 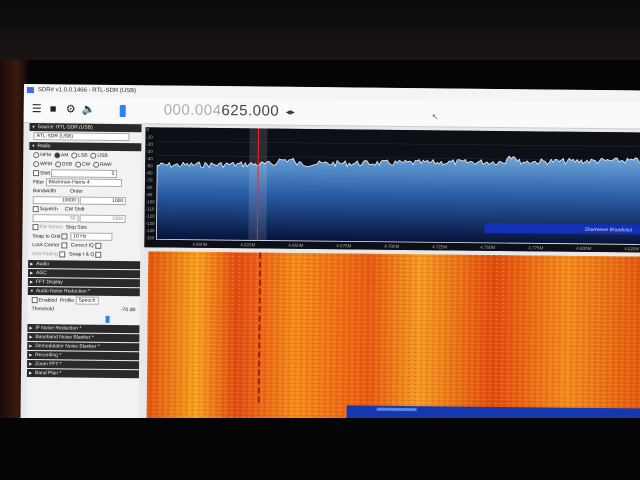 I want to click on y-tick-label: -100, so click(x=151, y=201).